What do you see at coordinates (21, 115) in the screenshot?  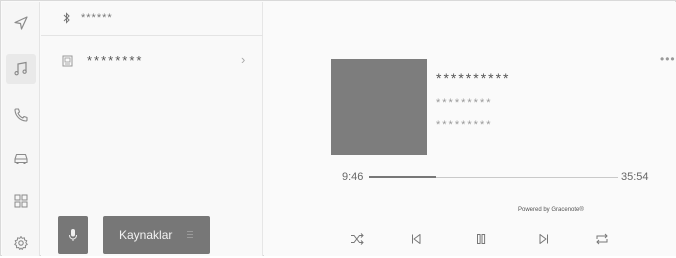 I see `phone-icon` at bounding box center [21, 115].